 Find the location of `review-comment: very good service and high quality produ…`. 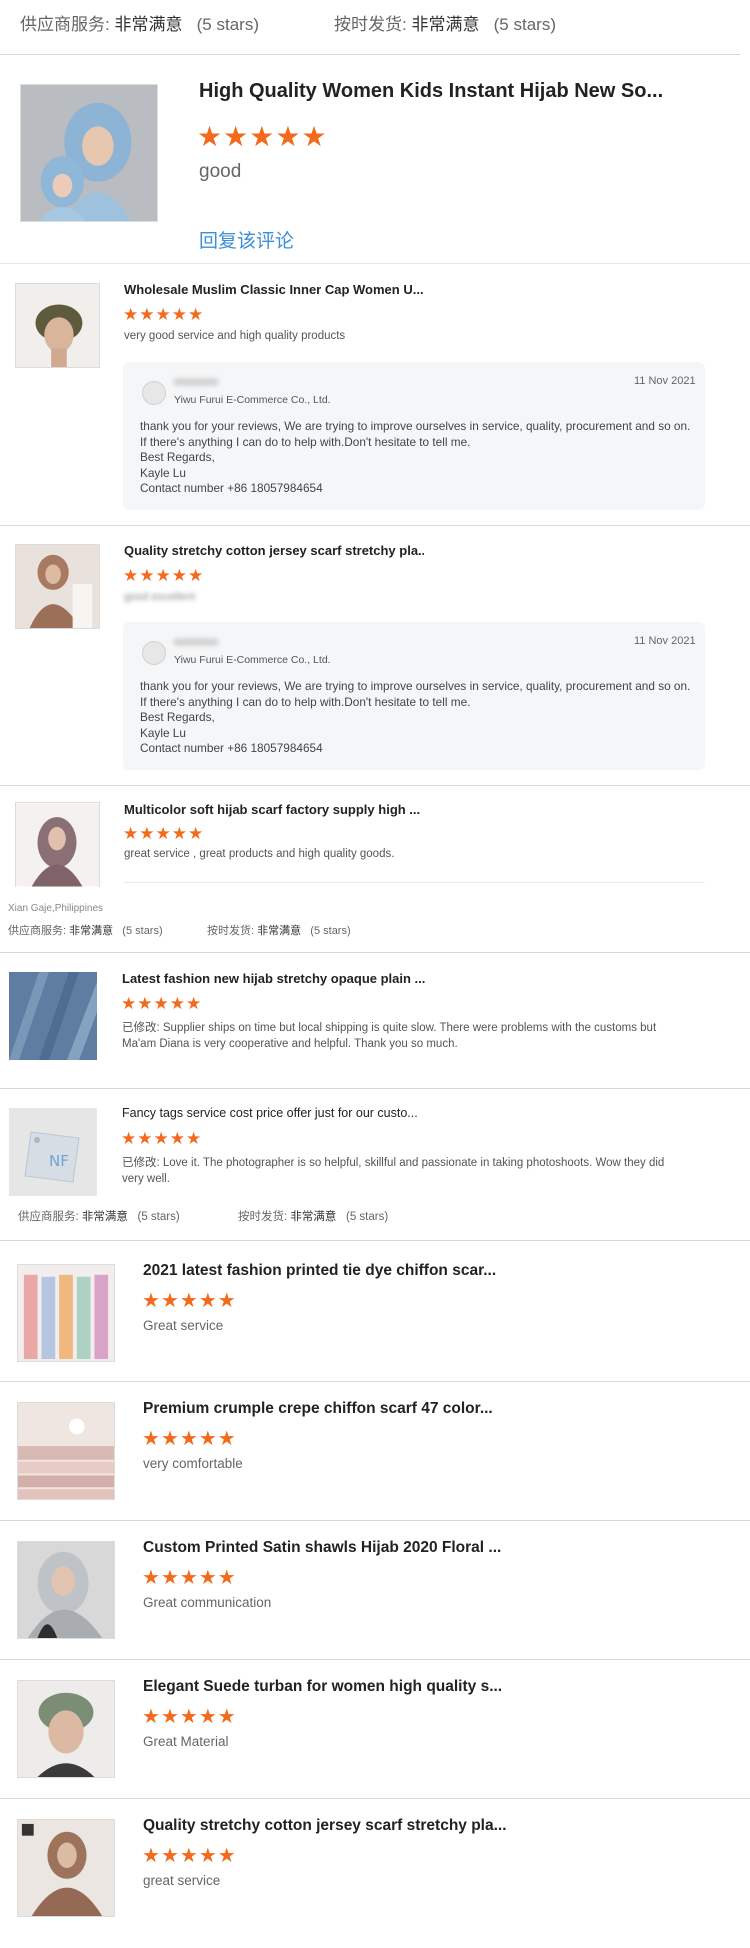

review-comment: very good service and high quality produ… is located at coordinates (235, 336).